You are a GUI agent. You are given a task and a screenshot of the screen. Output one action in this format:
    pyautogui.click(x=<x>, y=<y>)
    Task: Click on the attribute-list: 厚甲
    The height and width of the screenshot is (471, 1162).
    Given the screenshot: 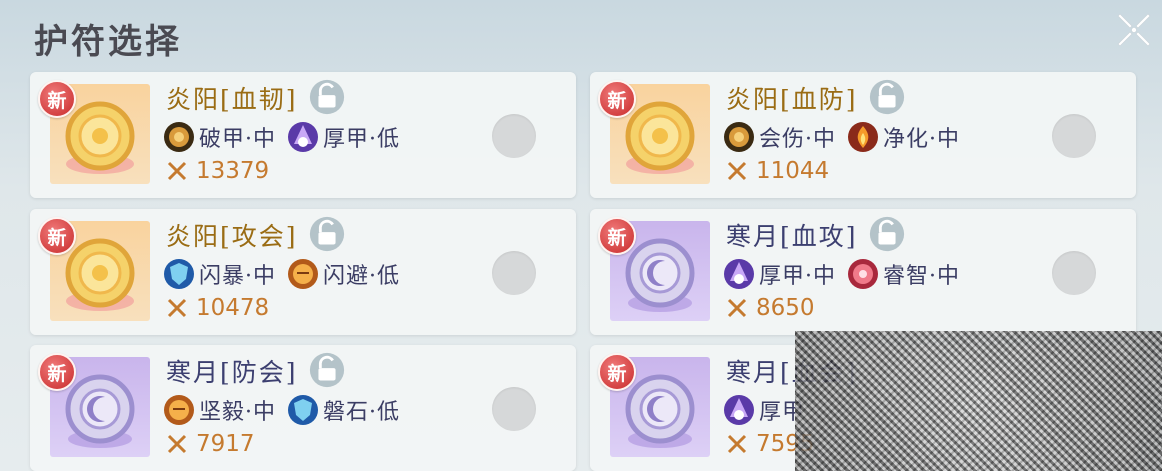 What is the action you would take?
    pyautogui.click(x=763, y=410)
    